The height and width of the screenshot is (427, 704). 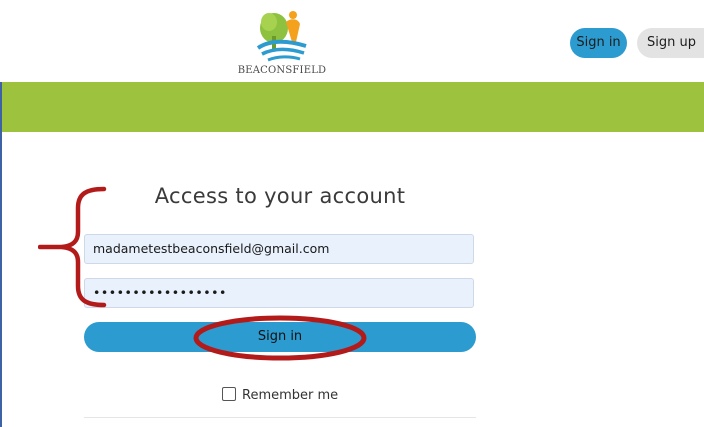 I want to click on header-signup-button: Sign up, so click(x=670, y=43).